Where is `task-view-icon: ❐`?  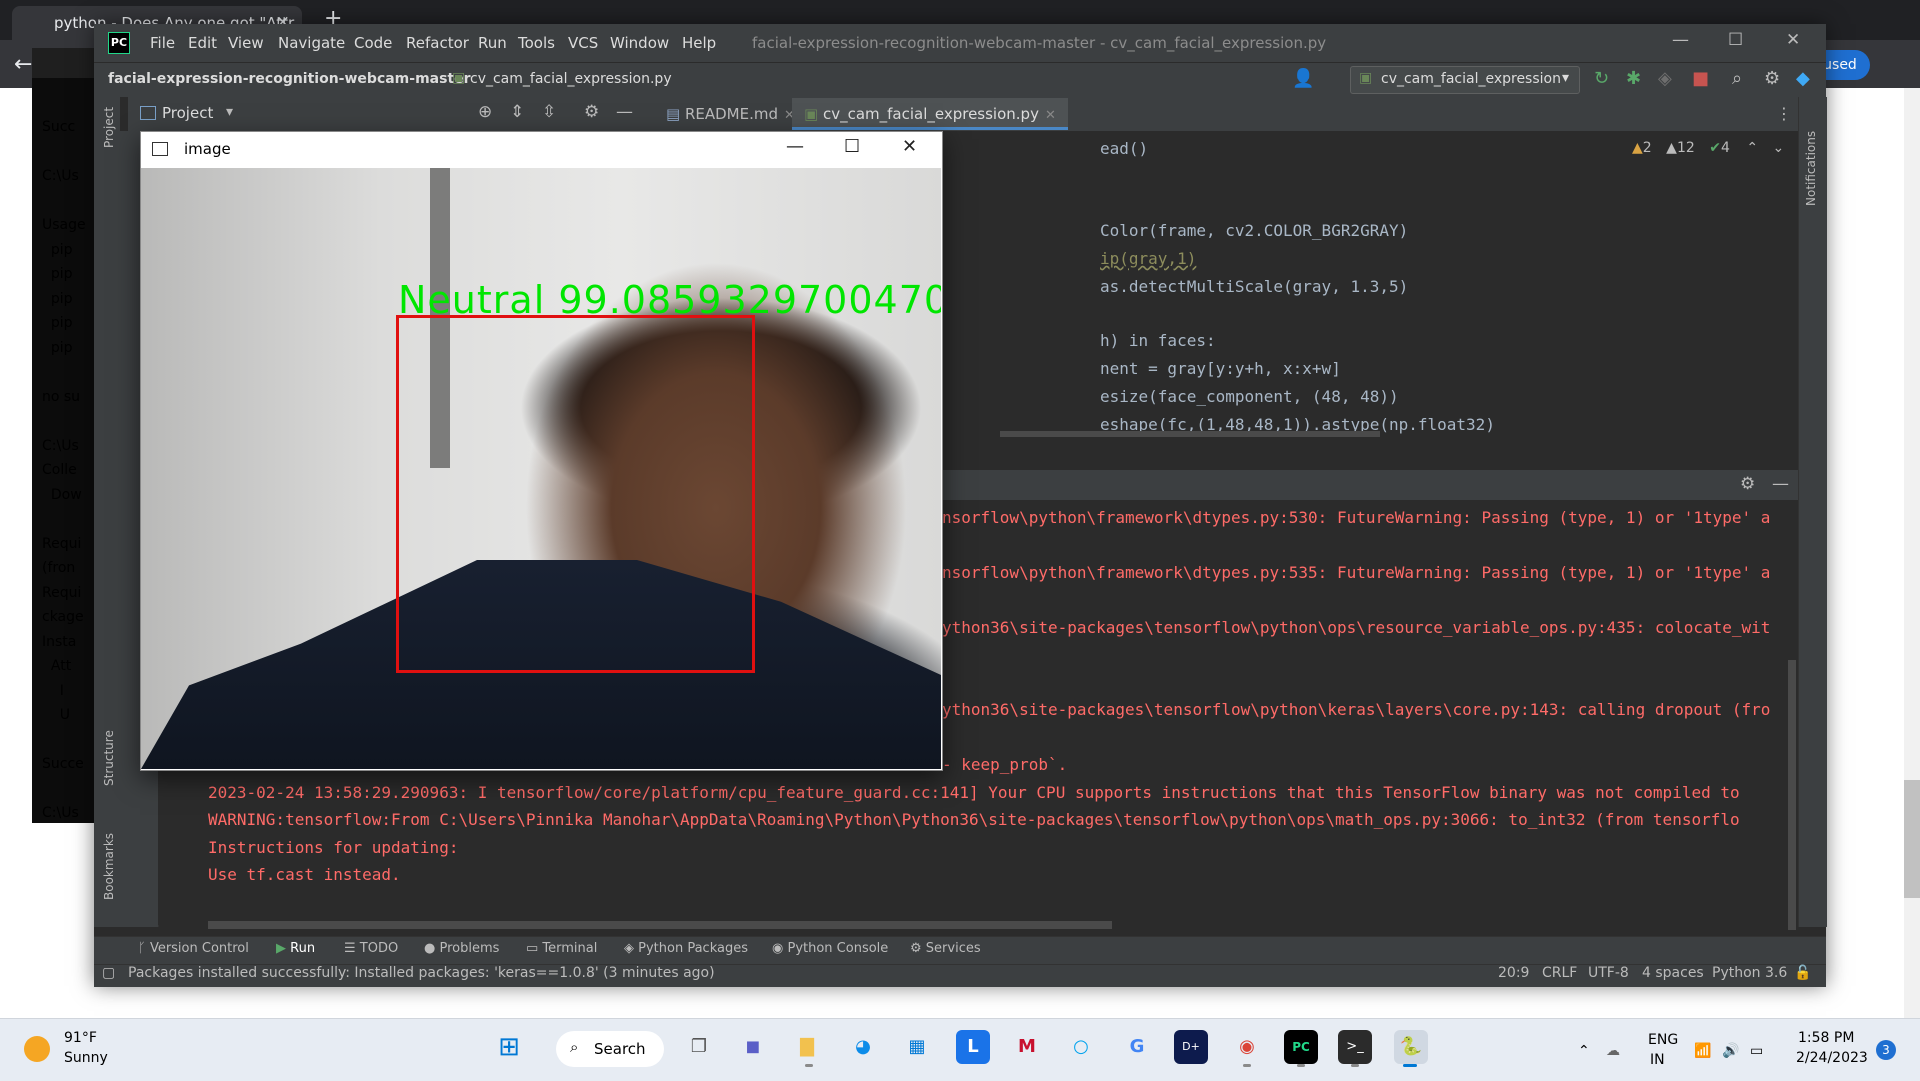
task-view-icon: ❐ is located at coordinates (699, 1047).